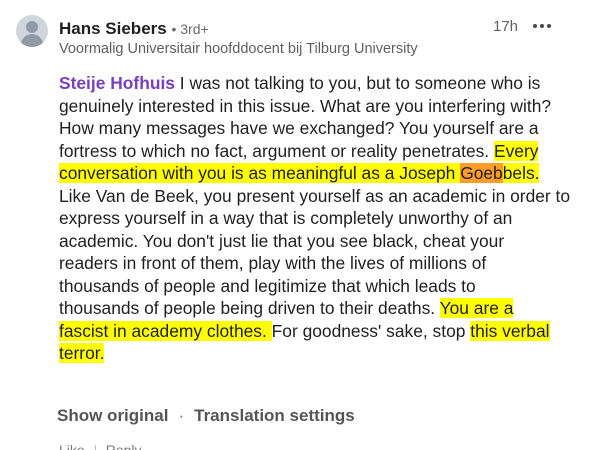 This screenshot has width=610, height=450. Describe the element at coordinates (510, 330) in the screenshot. I see `highlighted-text: this verbal` at that location.